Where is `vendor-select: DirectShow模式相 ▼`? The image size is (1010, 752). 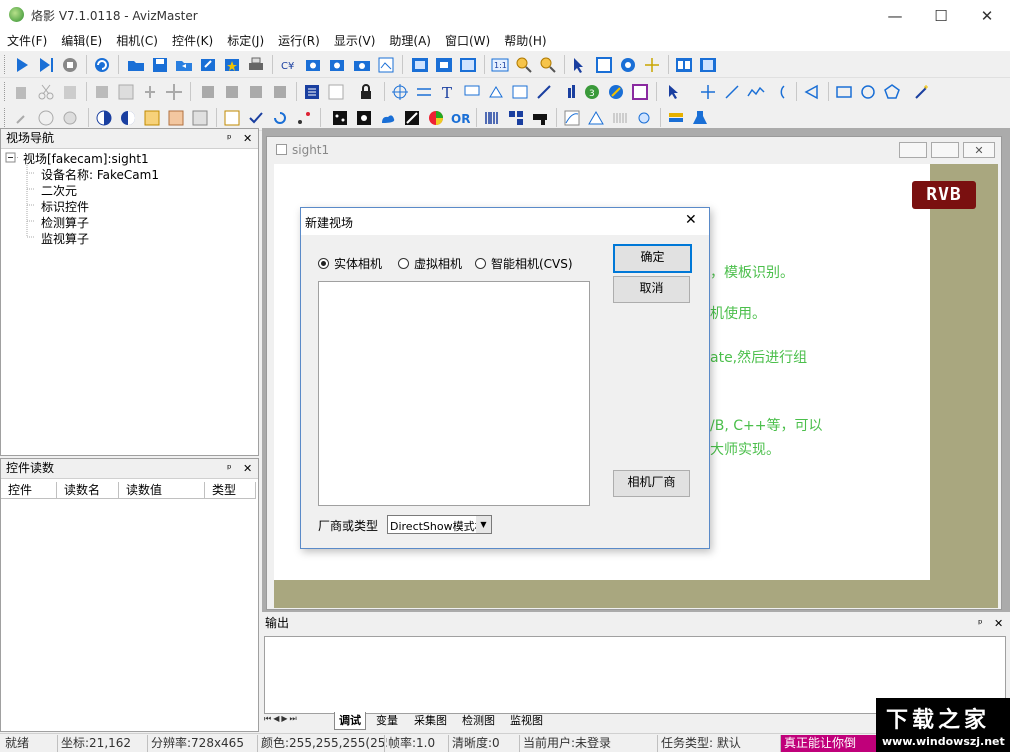
vendor-select: DirectShow模式相 ▼ is located at coordinates (439, 524).